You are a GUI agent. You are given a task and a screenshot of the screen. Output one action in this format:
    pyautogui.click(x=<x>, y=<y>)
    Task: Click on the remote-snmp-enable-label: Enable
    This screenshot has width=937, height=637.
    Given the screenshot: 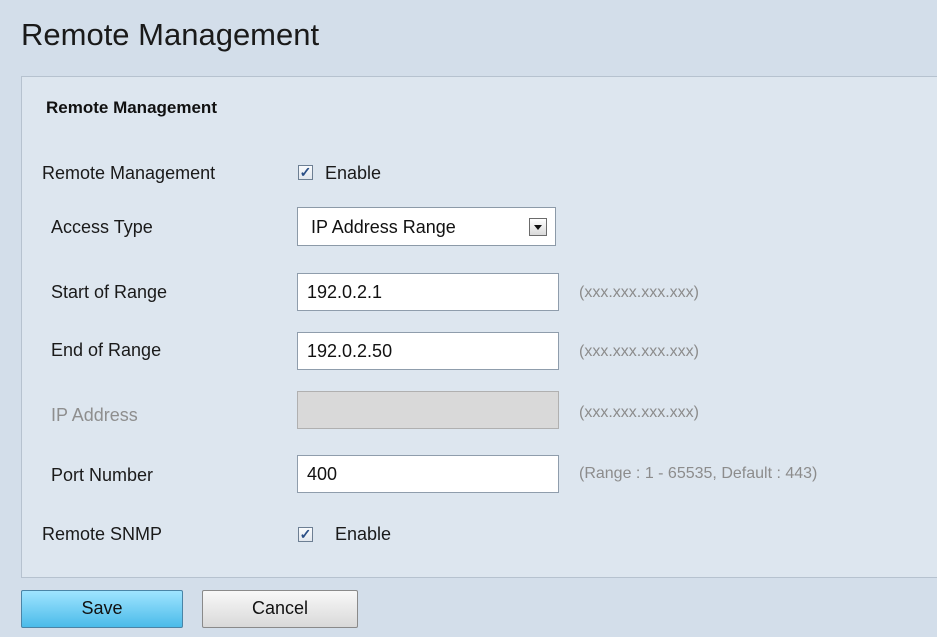 What is the action you would take?
    pyautogui.click(x=363, y=534)
    